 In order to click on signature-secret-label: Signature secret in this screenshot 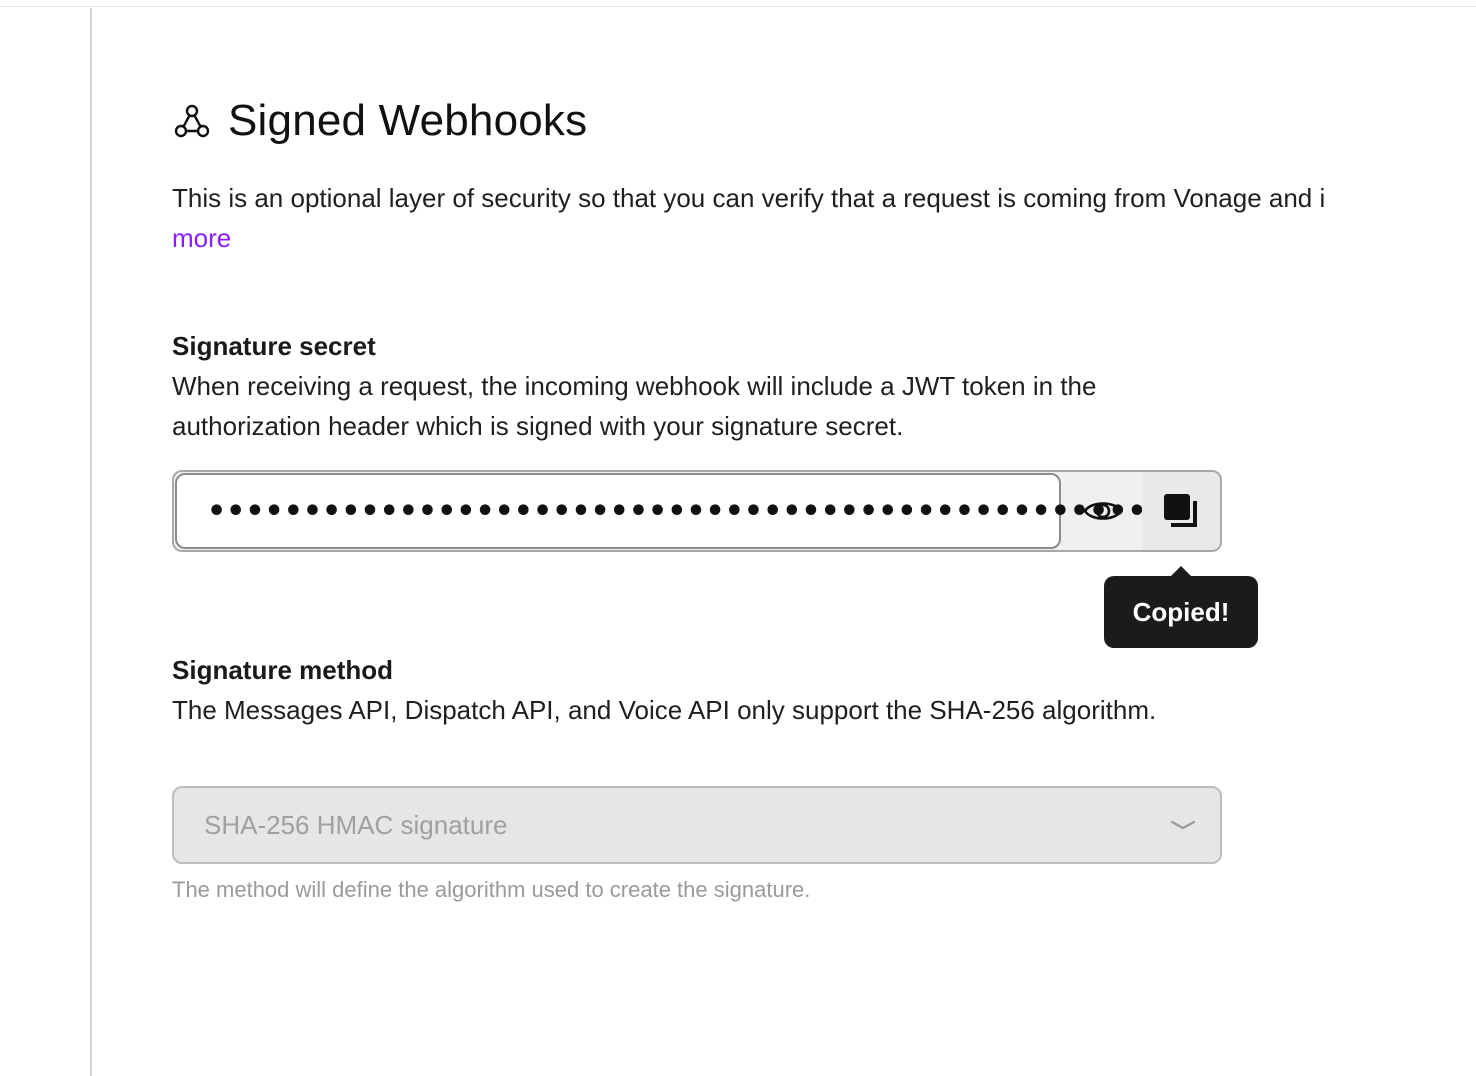, I will do `click(274, 346)`.